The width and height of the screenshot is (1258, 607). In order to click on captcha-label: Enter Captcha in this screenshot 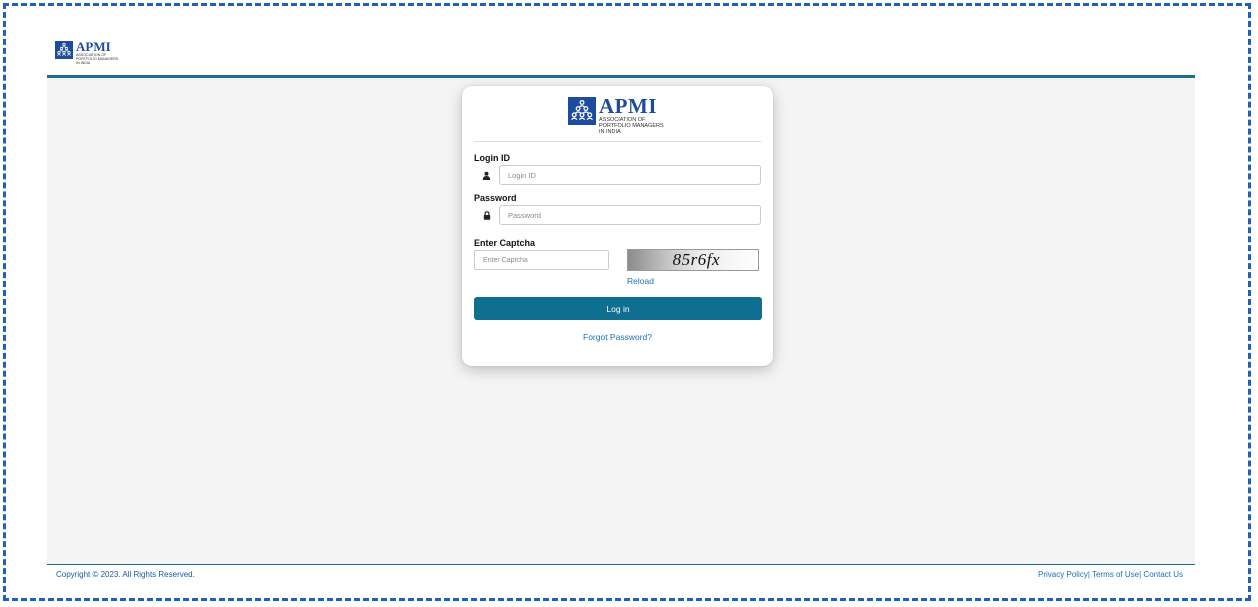, I will do `click(505, 243)`.